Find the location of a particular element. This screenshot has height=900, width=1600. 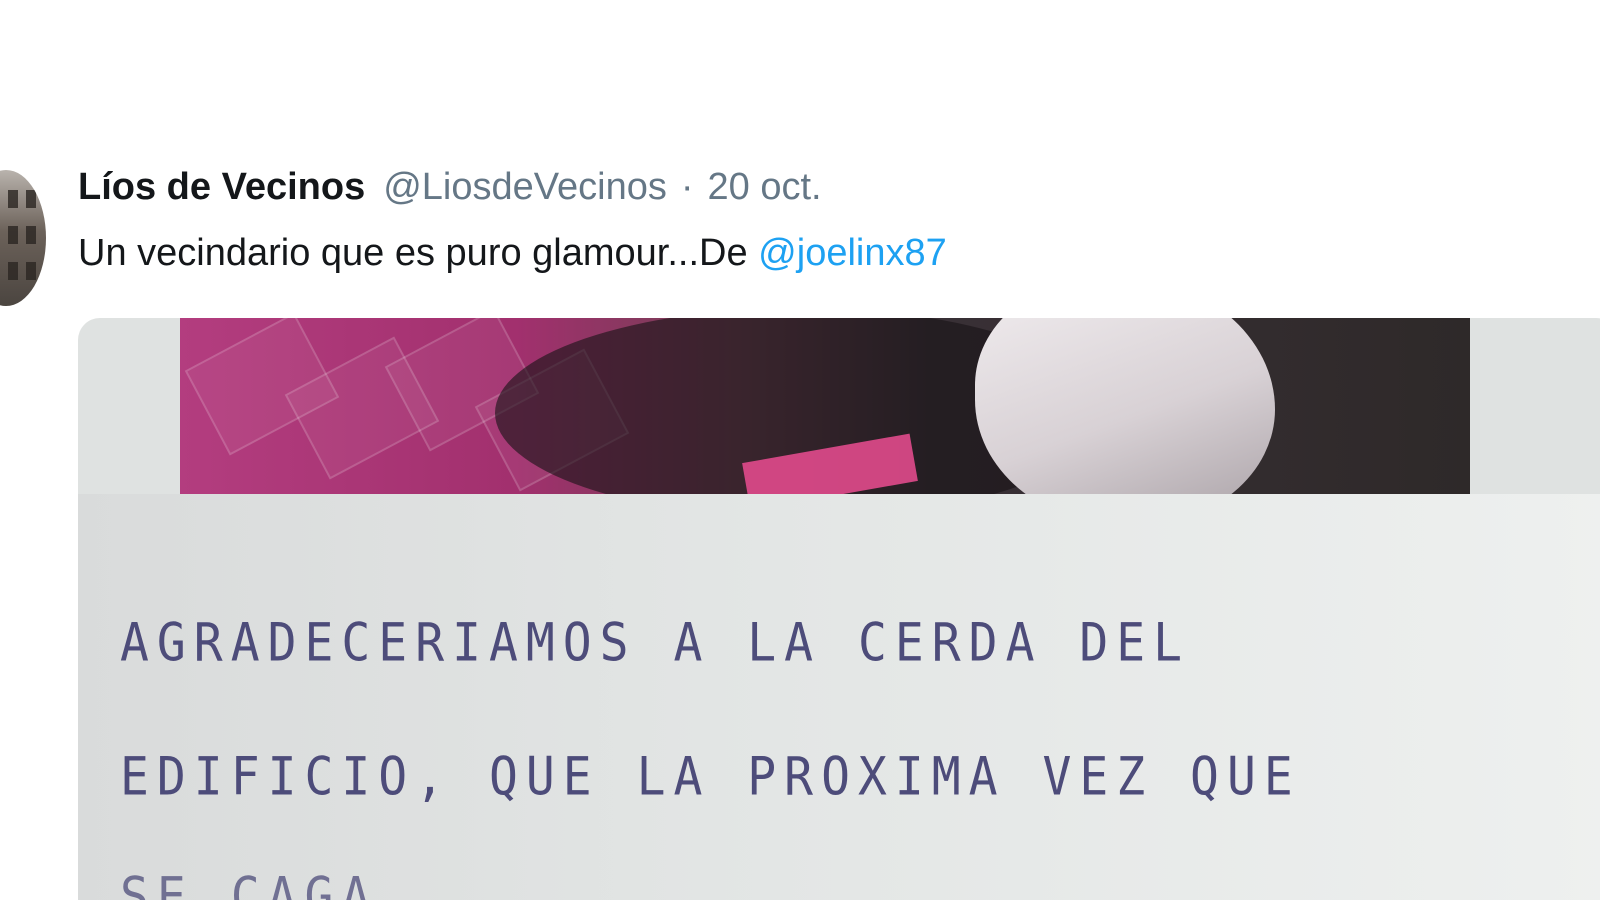

note-line-3: SE CAGA is located at coordinates (249, 883).